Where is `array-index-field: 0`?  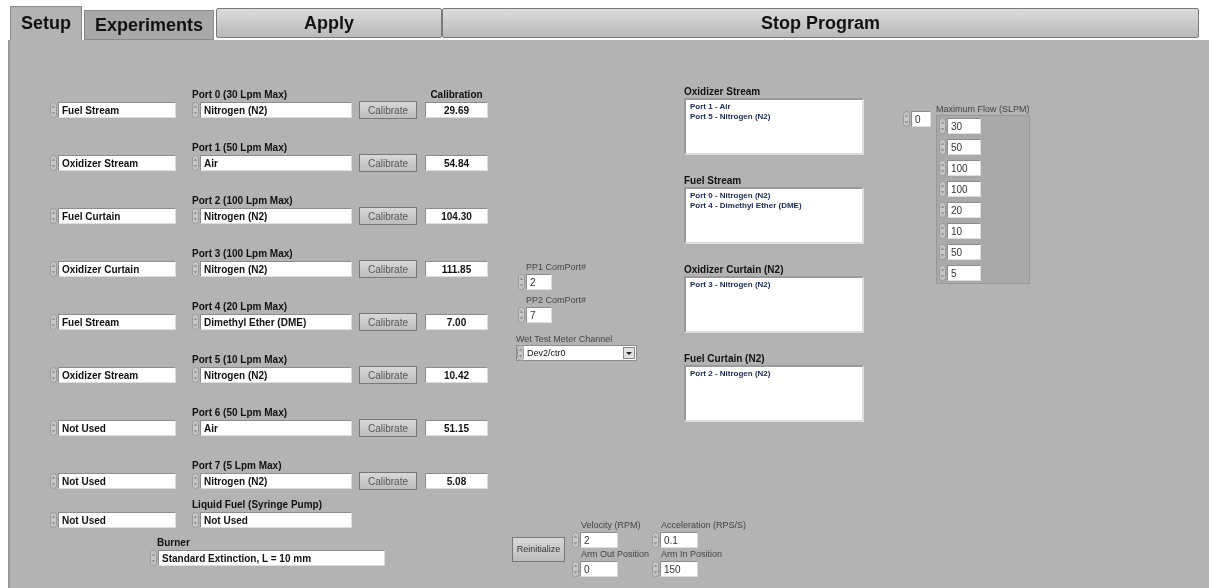 array-index-field: 0 is located at coordinates (921, 119).